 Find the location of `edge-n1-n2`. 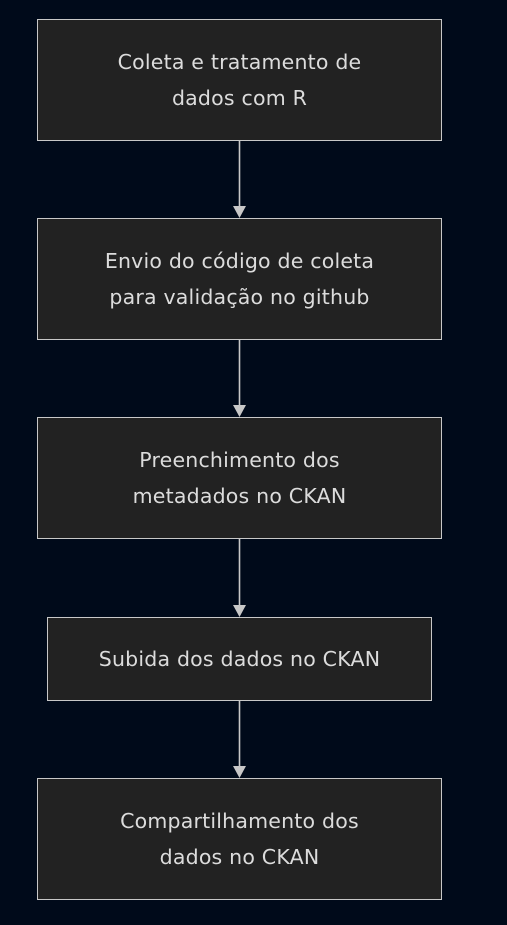

edge-n1-n2 is located at coordinates (239, 179).